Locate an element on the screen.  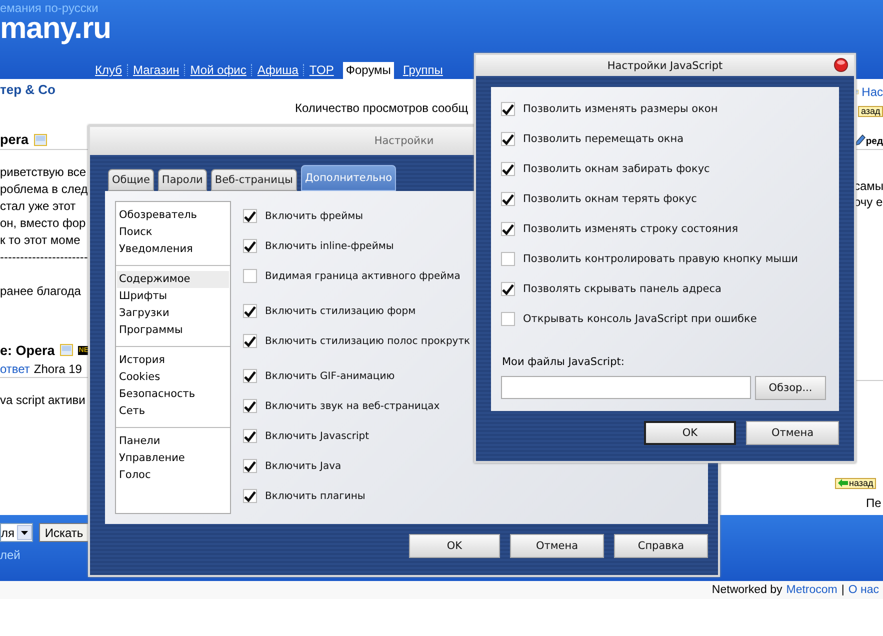
nav-link: Клуб is located at coordinates (108, 70).